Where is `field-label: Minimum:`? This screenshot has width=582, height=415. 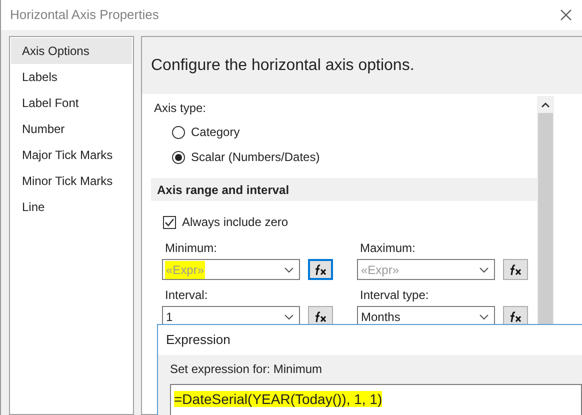 field-label: Minimum: is located at coordinates (191, 248).